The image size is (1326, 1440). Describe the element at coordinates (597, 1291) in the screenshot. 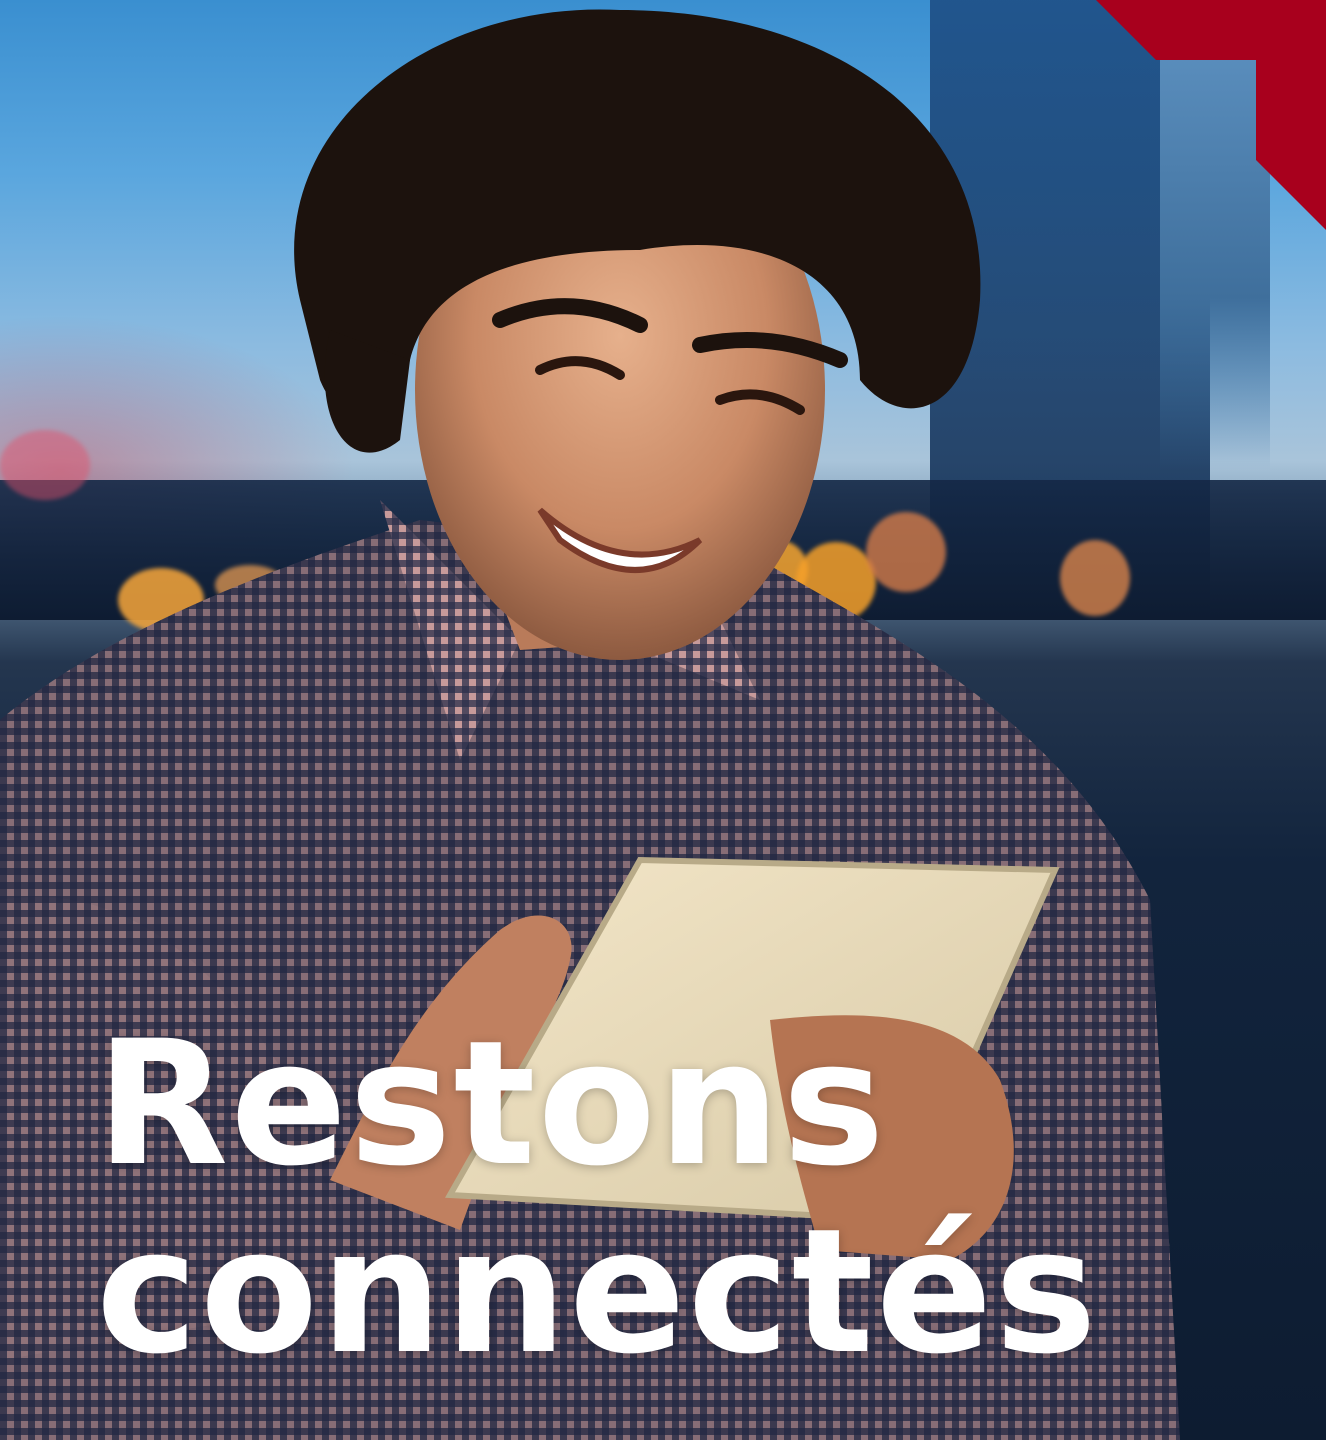

I see `headline-line-2: connectés` at that location.